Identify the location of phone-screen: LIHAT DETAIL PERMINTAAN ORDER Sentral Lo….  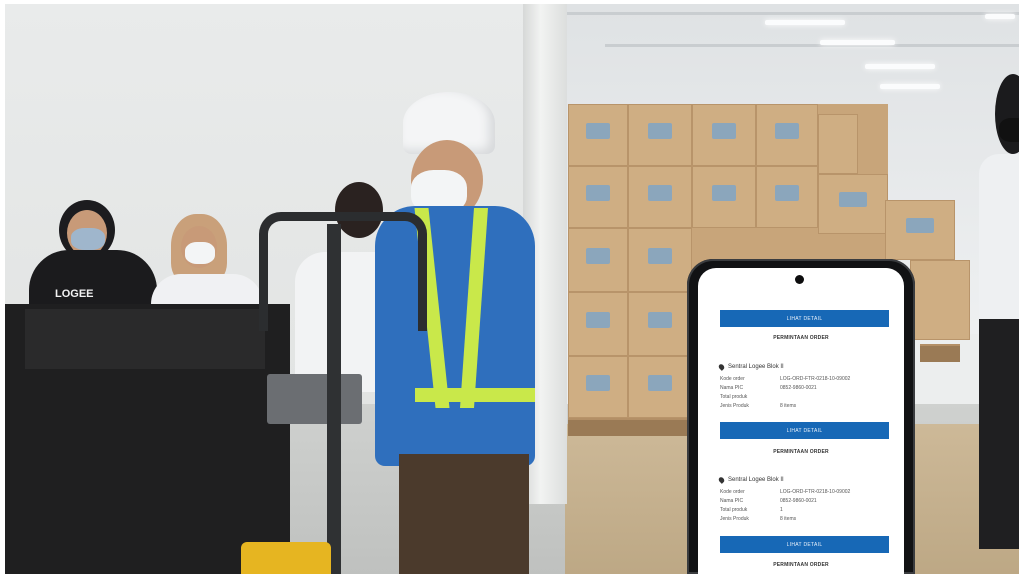
(801, 421).